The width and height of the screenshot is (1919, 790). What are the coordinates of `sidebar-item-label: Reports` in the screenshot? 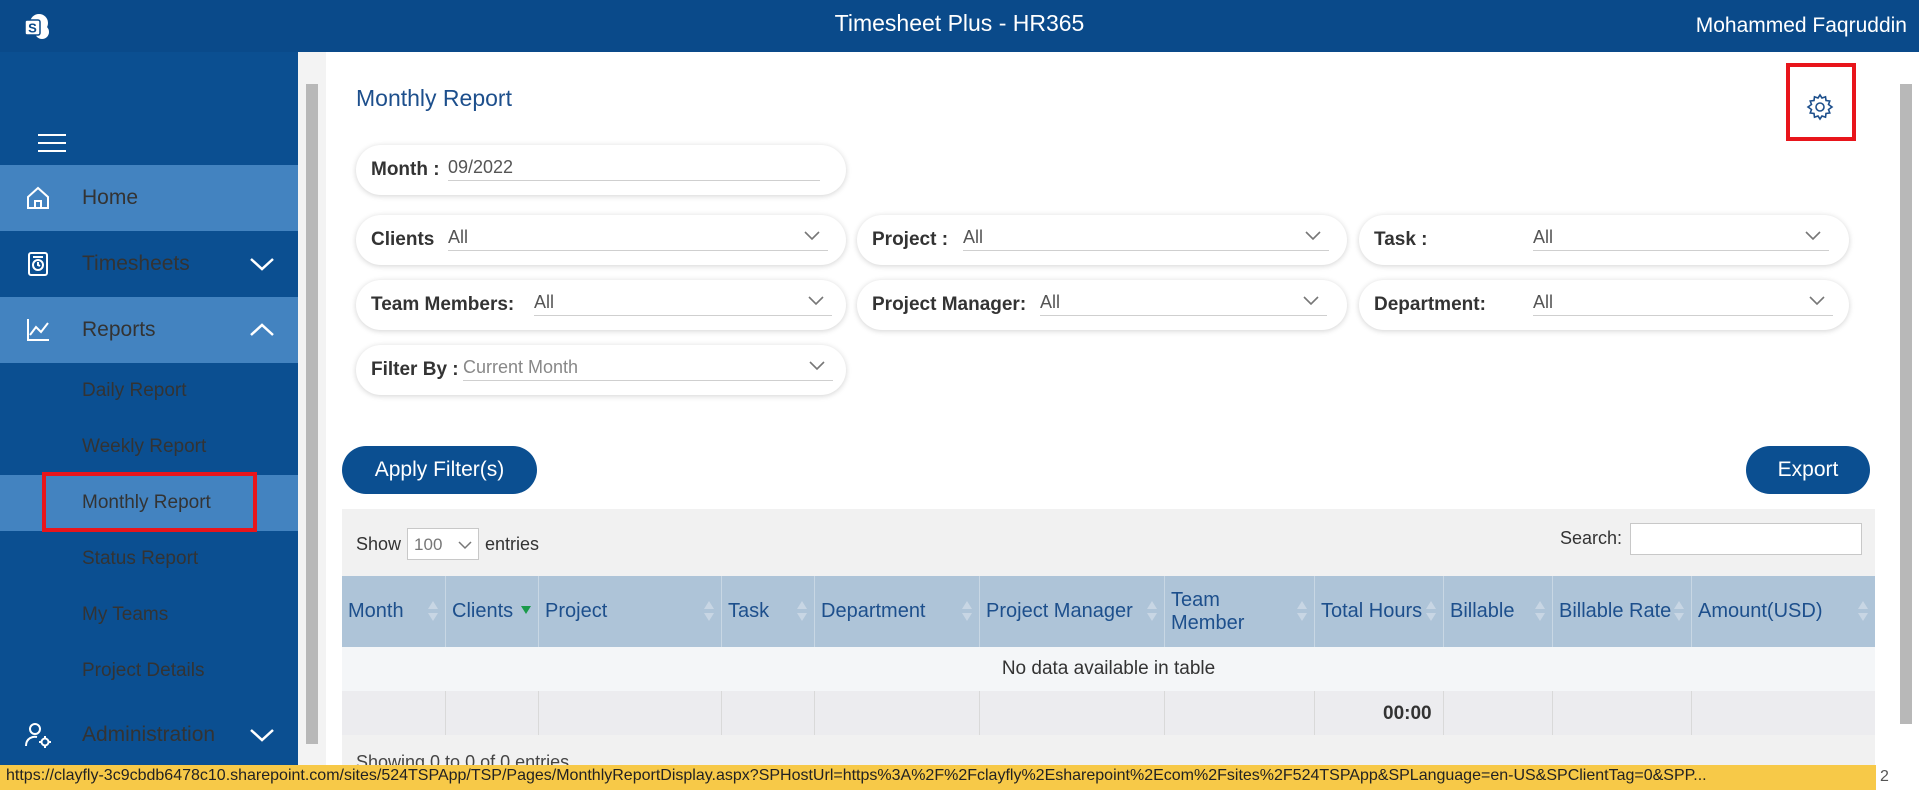 It's located at (119, 329).